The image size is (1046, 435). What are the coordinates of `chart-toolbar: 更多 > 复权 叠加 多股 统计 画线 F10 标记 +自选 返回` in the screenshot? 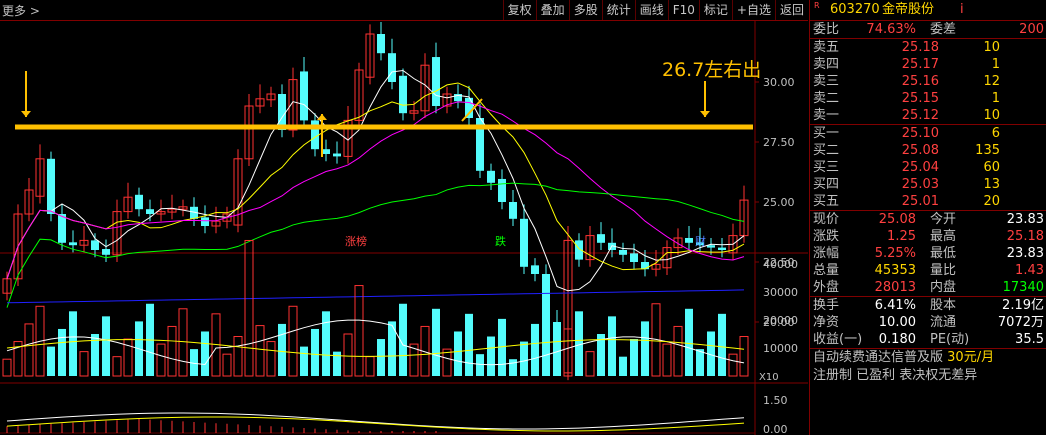 It's located at (404, 10).